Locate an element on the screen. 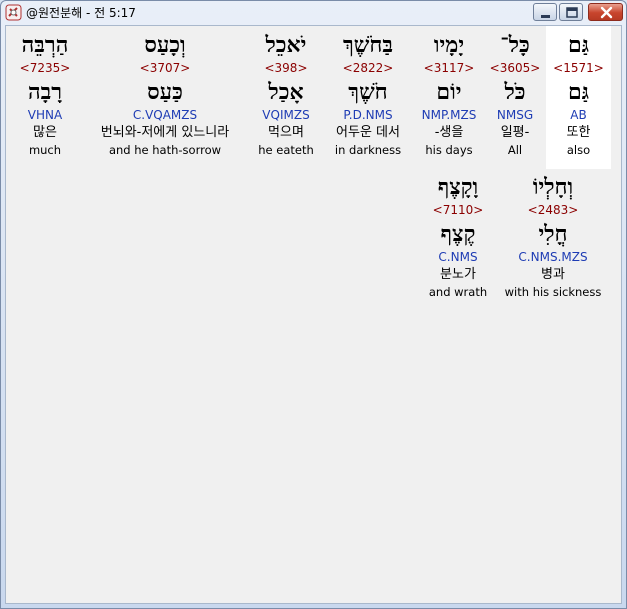 This screenshot has height=609, width=627. lemma-word: חֹשֶׁךְ is located at coordinates (368, 92).